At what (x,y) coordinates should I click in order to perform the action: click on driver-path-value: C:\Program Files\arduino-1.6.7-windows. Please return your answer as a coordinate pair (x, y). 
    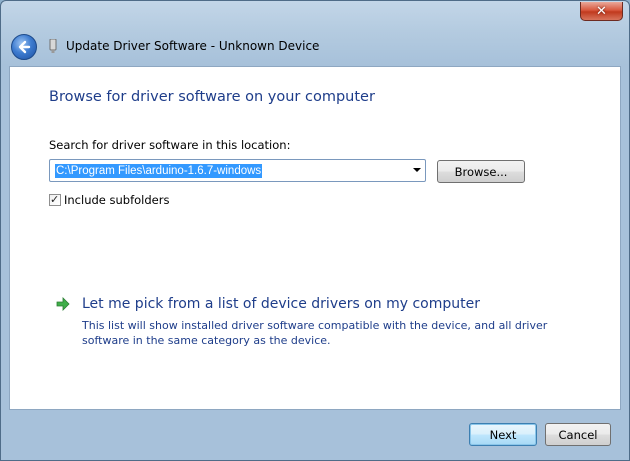
    Looking at the image, I should click on (159, 171).